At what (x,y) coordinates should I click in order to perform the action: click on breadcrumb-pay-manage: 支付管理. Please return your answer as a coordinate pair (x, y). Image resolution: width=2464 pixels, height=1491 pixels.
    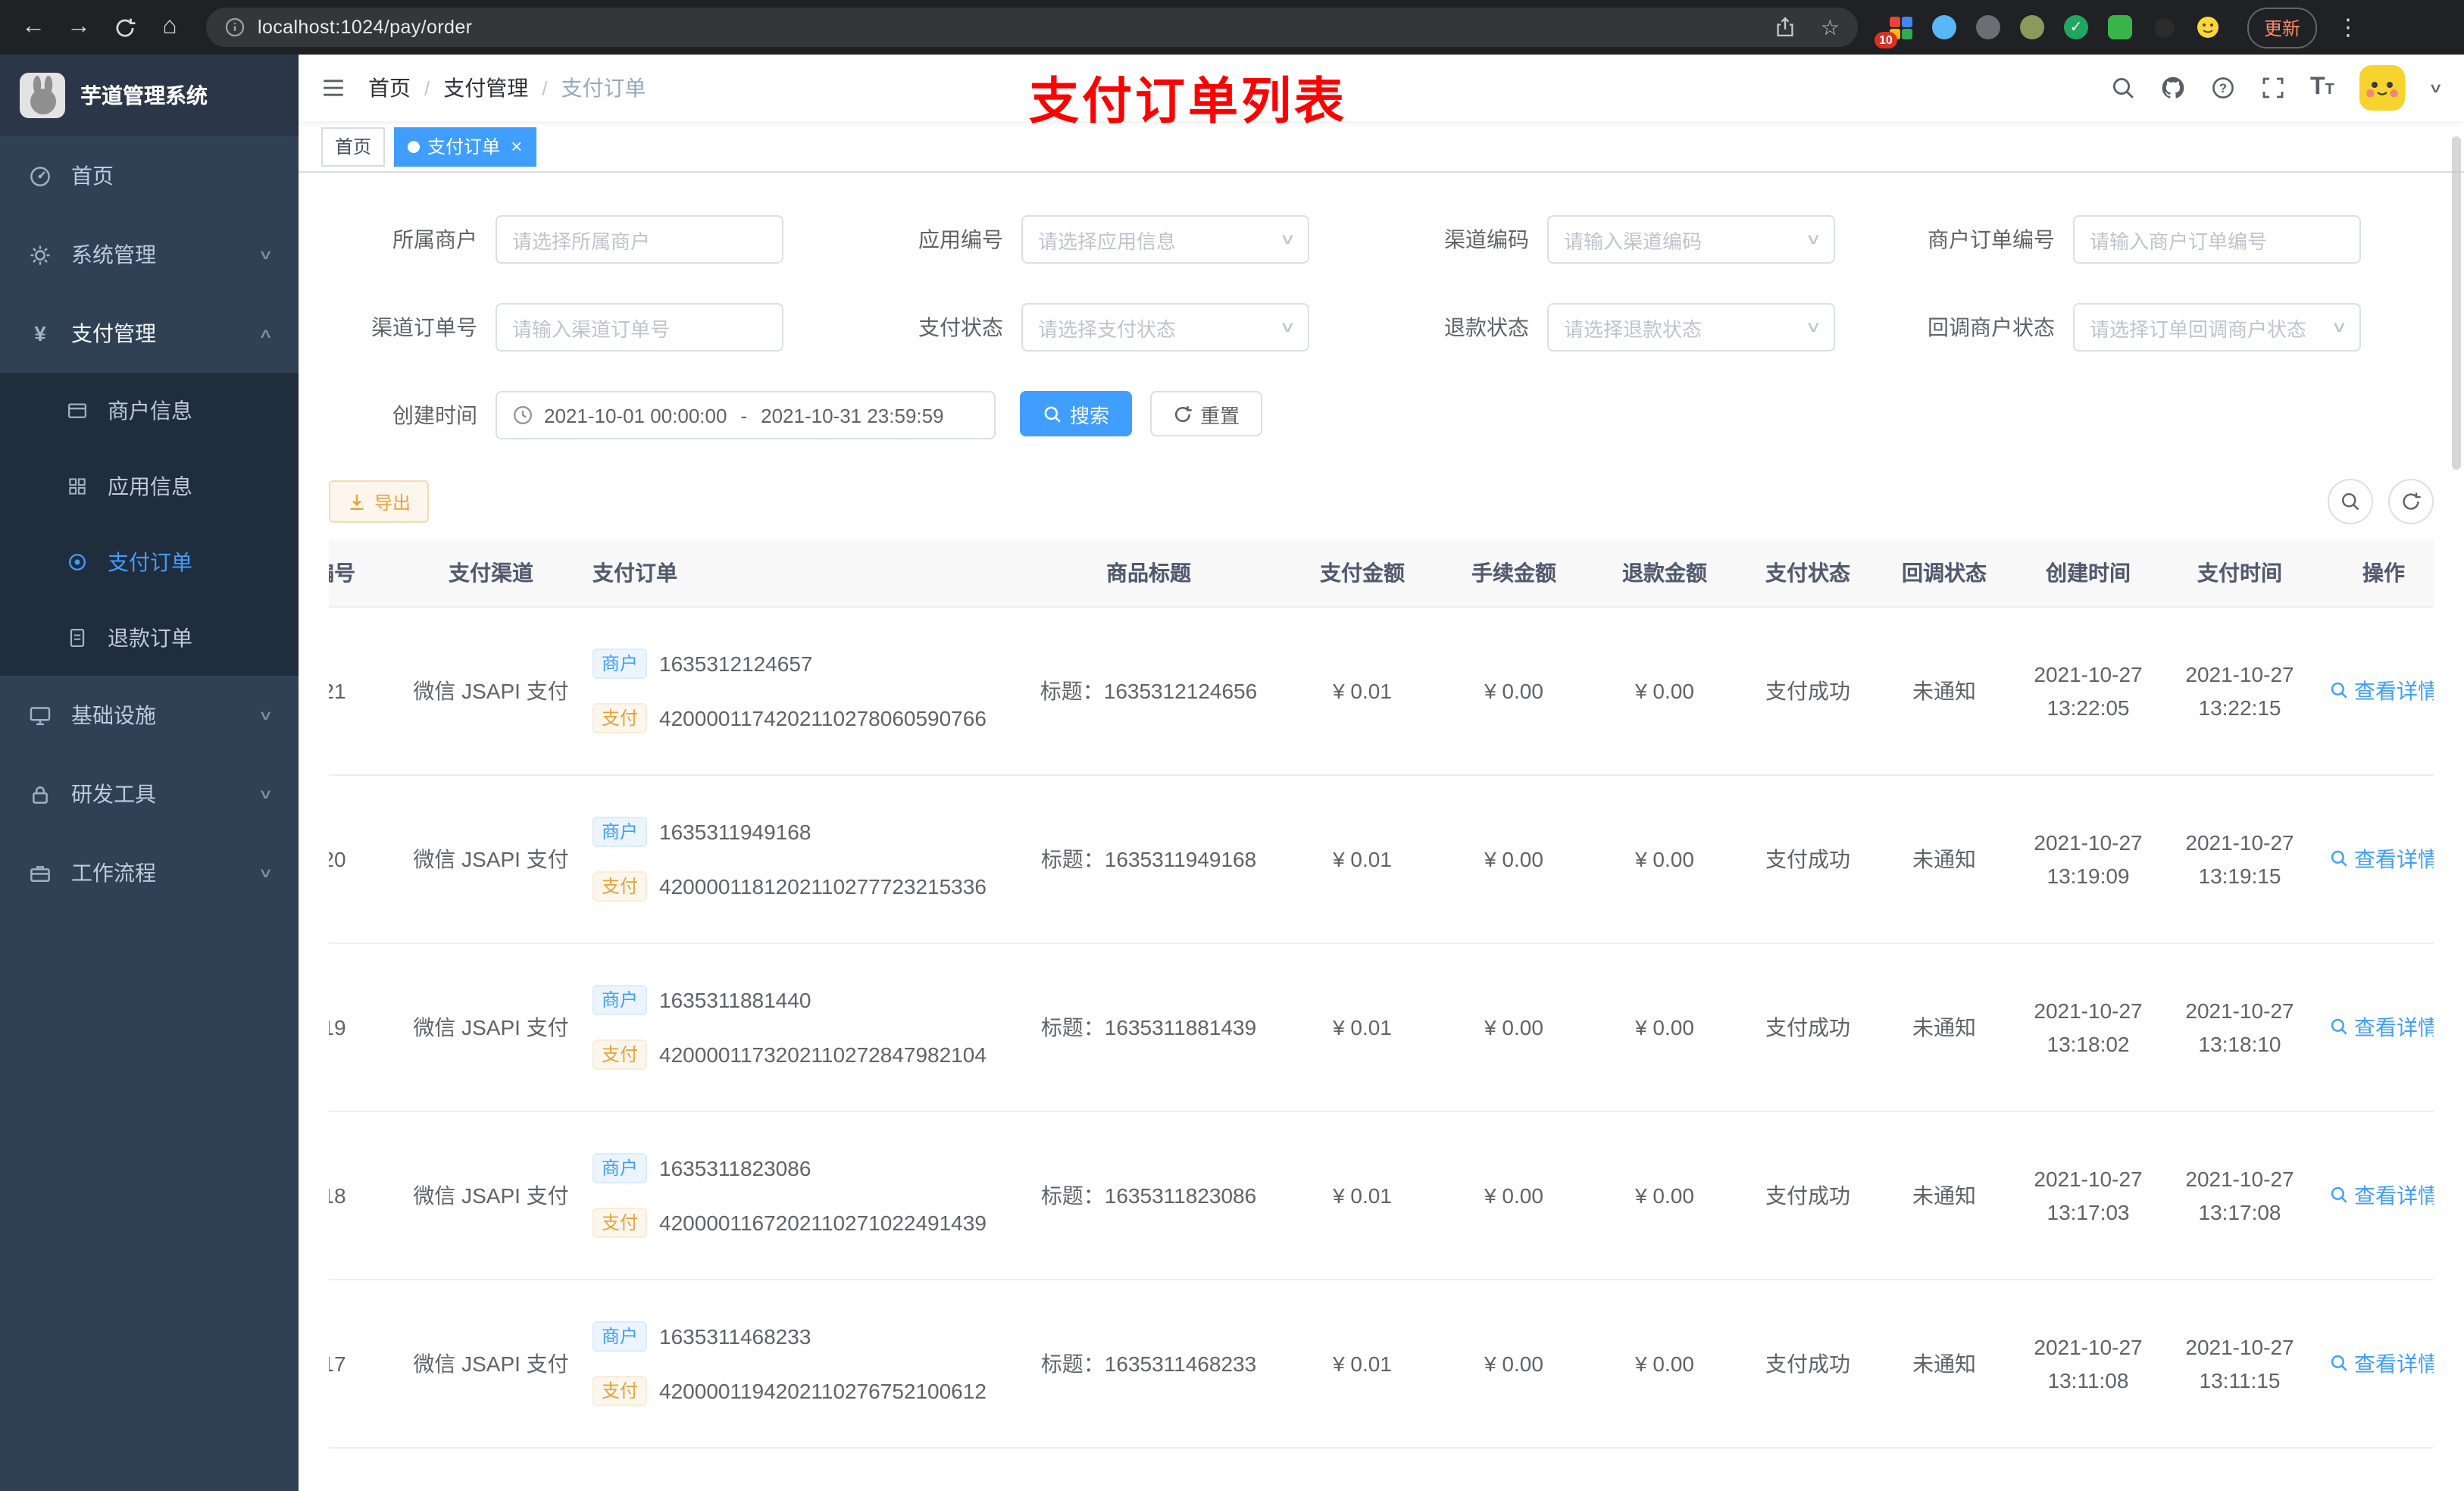
    Looking at the image, I should click on (485, 88).